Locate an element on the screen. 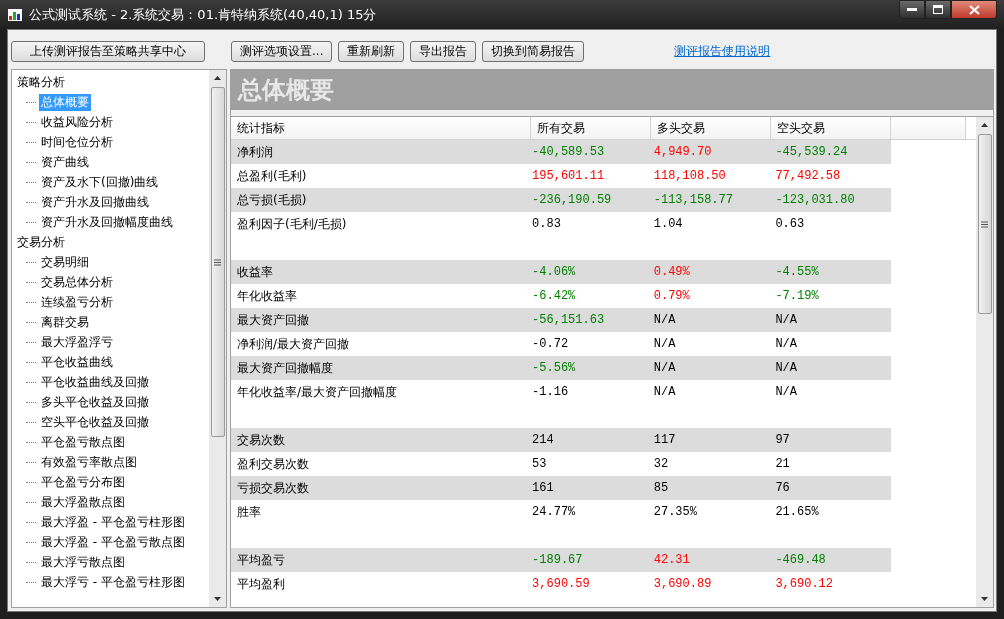  tree-item: 交易明细 is located at coordinates (65, 262).